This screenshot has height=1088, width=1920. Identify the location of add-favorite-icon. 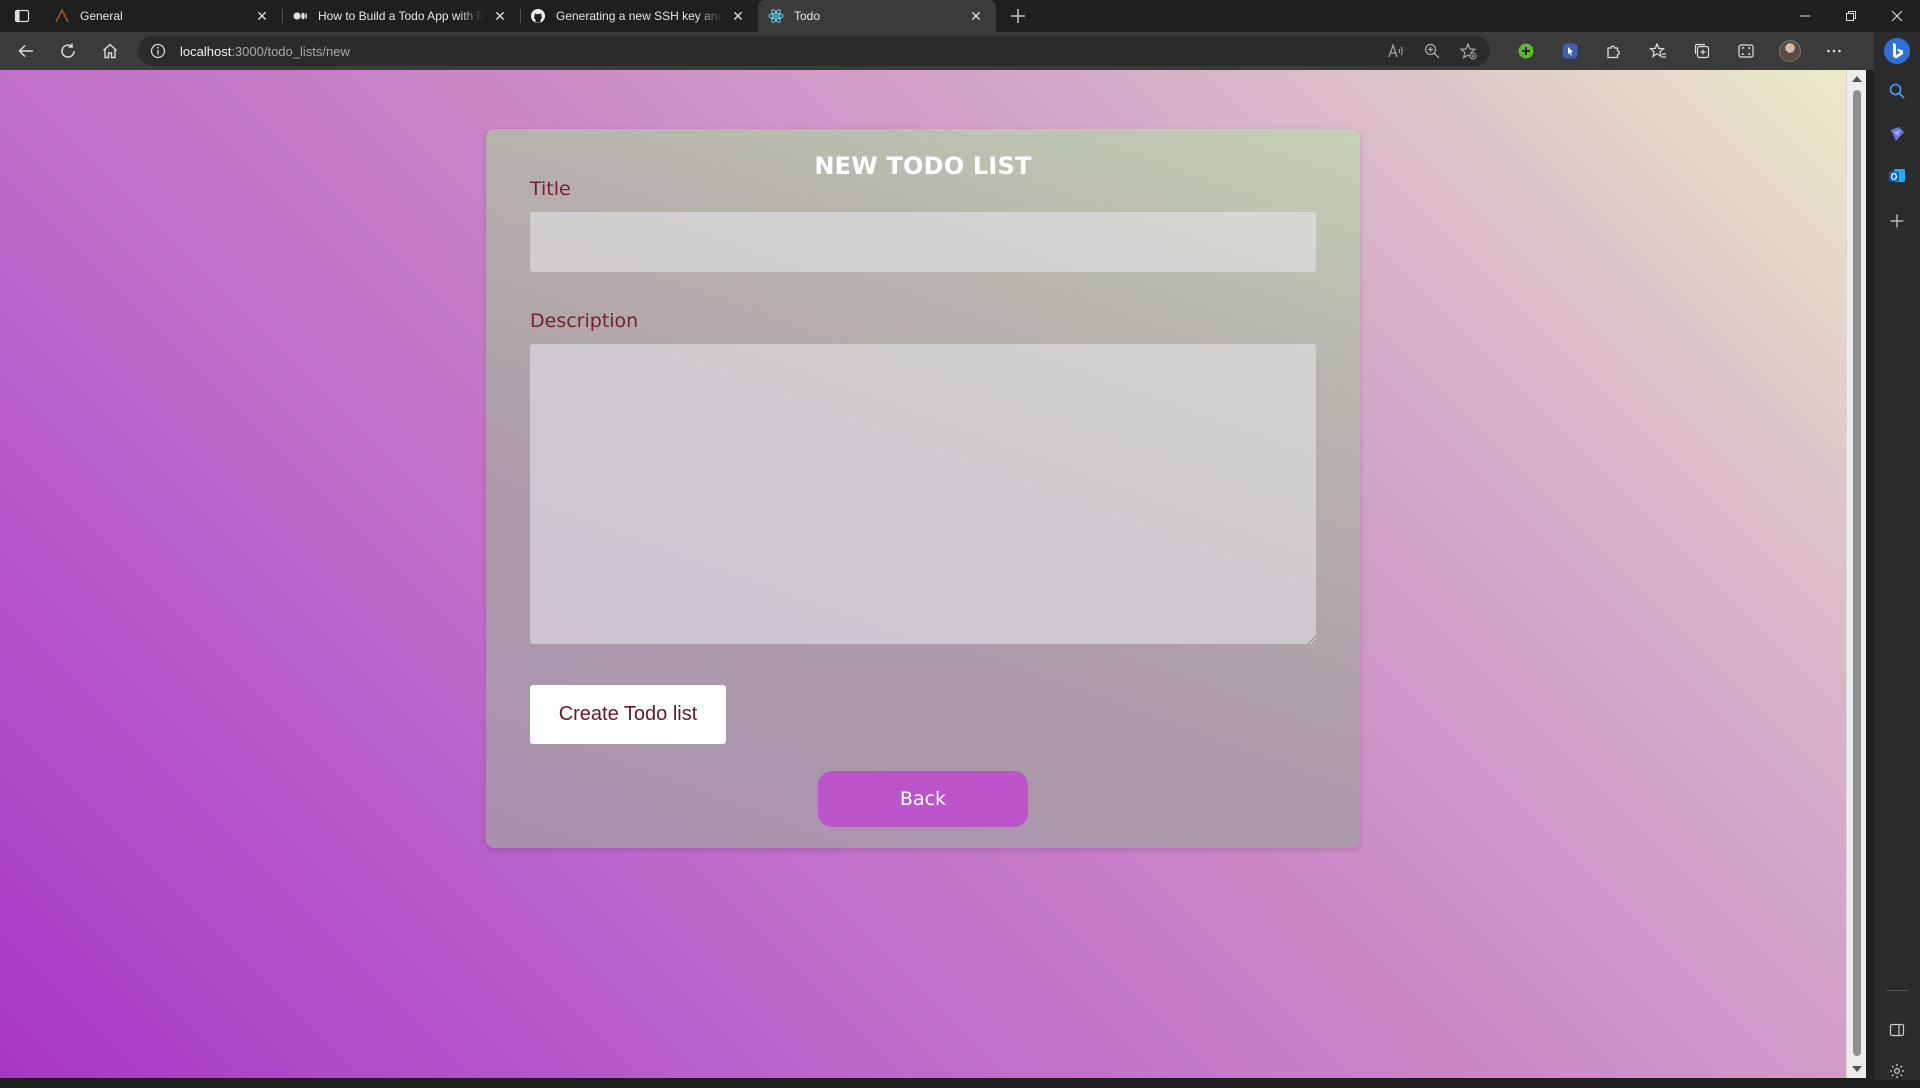
(1468, 51).